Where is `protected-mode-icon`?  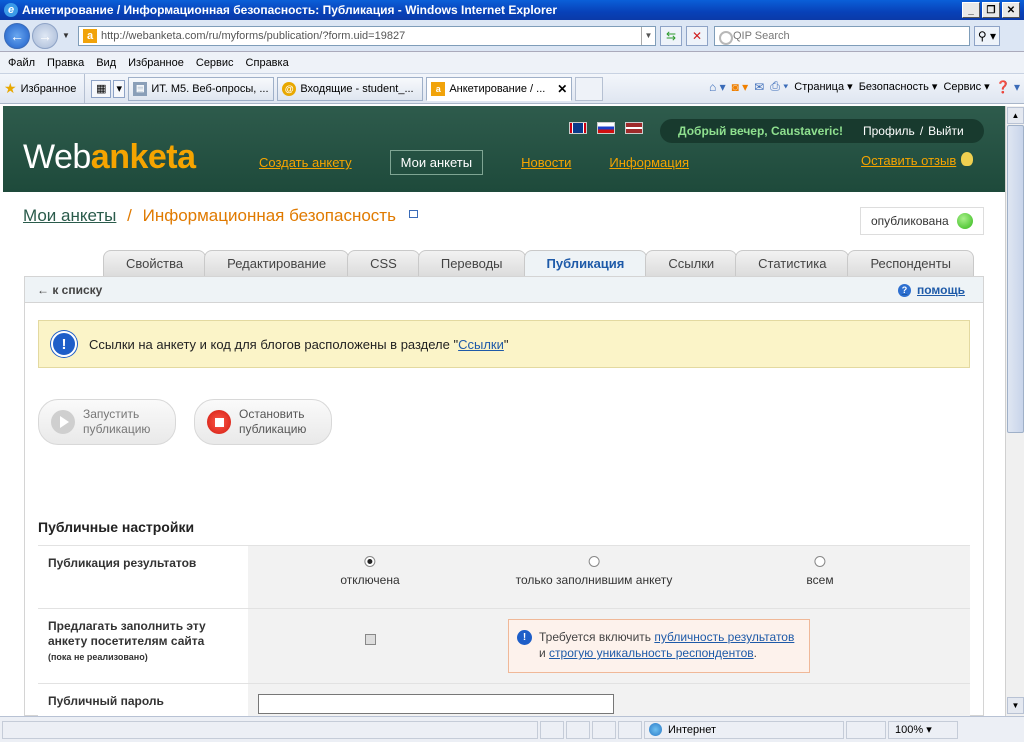 protected-mode-icon is located at coordinates (866, 729).